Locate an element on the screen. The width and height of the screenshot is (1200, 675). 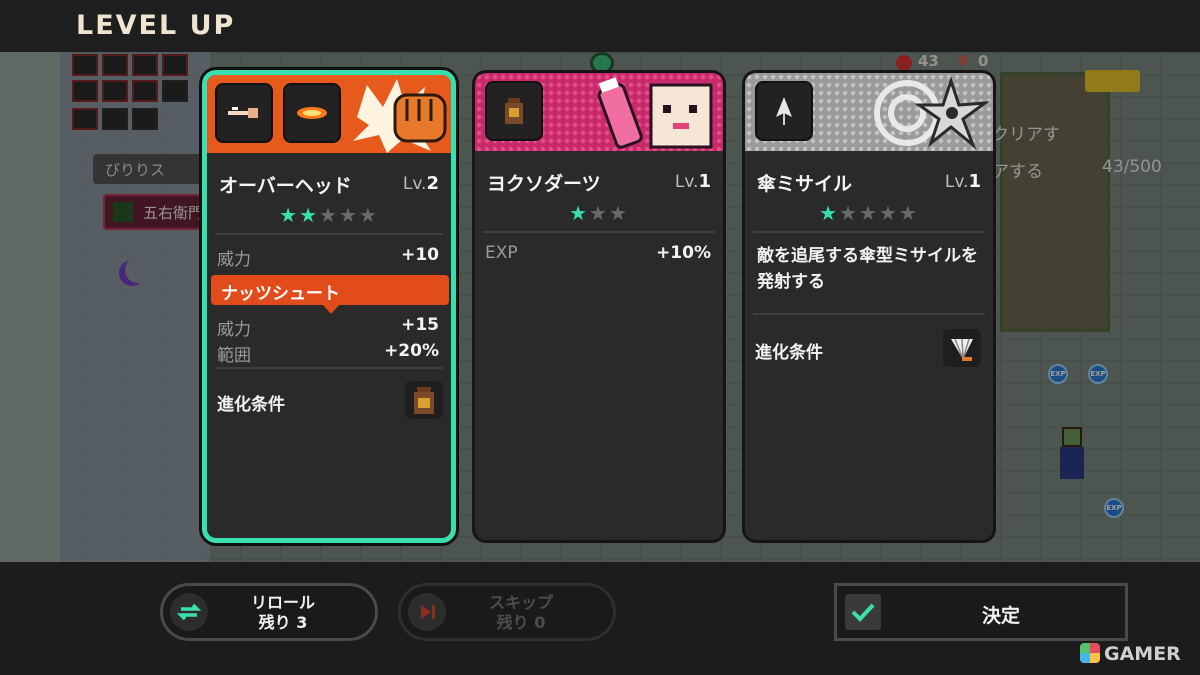
skill-name: ヨクソダーツ is located at coordinates (544, 184).